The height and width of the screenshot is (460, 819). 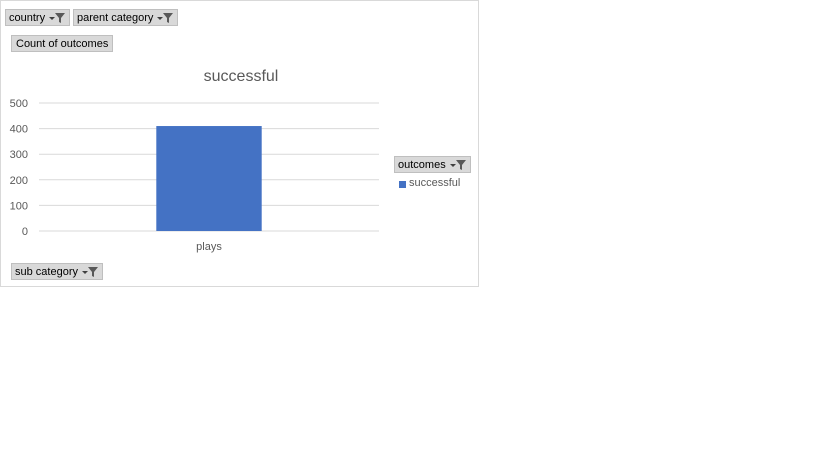 What do you see at coordinates (46, 271) in the screenshot?
I see `sub-category-filter-label: sub category` at bounding box center [46, 271].